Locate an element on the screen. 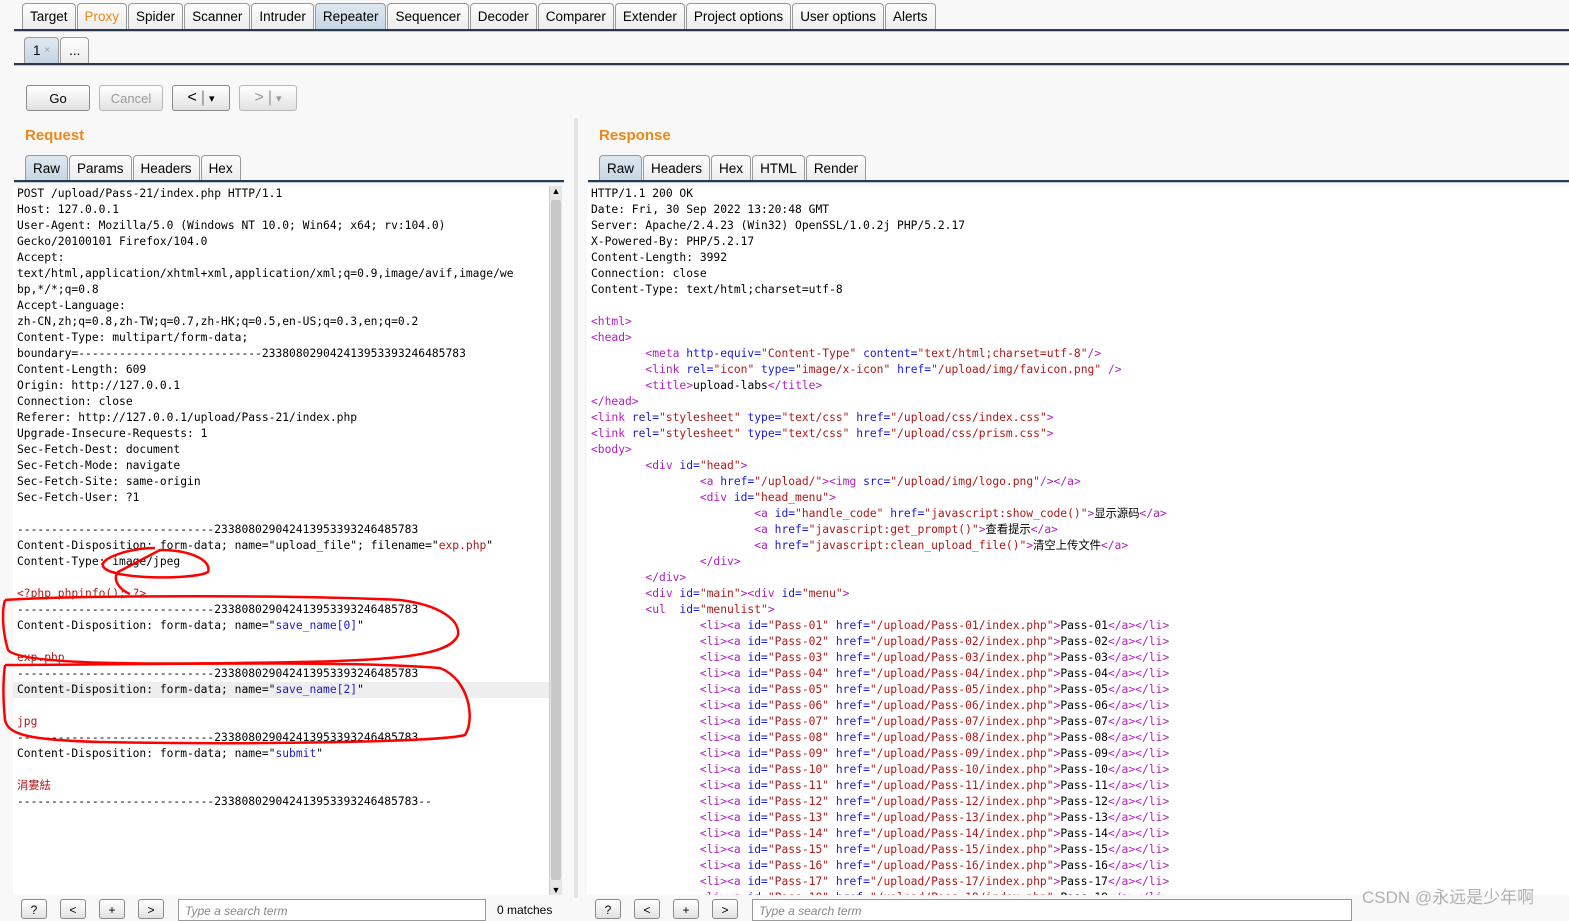 The height and width of the screenshot is (921, 1569). code-token: "/upload/Pass-12/index.php" is located at coordinates (961, 801).